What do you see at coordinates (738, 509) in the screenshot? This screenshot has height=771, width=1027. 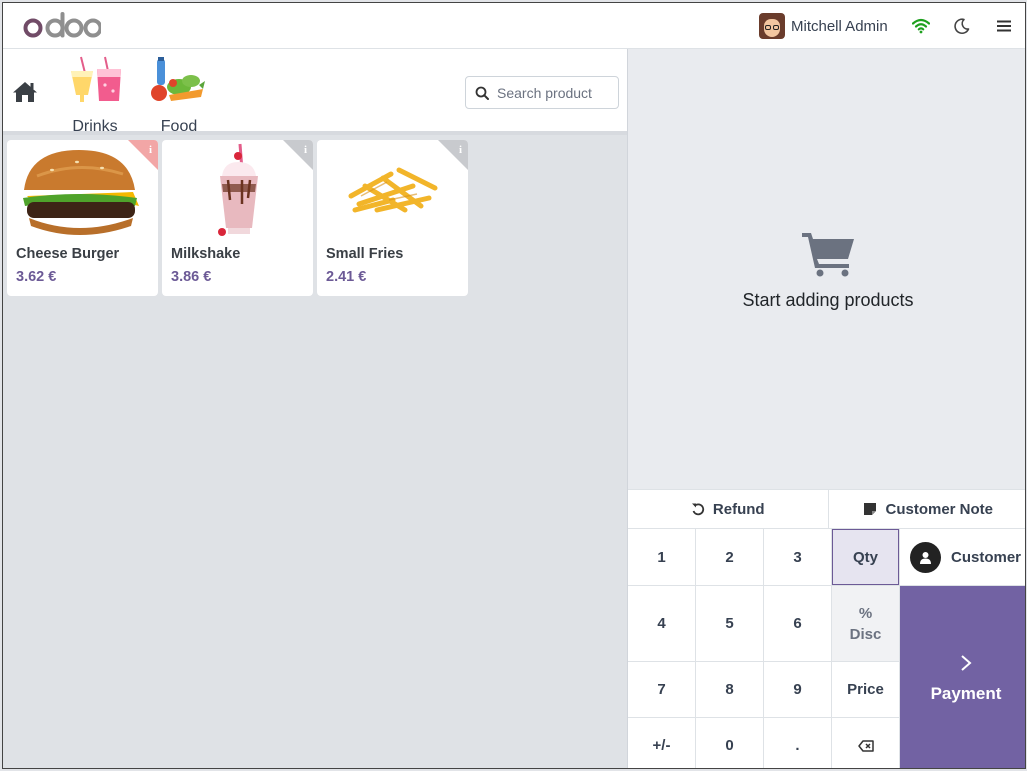 I see `refund-label: Refund` at bounding box center [738, 509].